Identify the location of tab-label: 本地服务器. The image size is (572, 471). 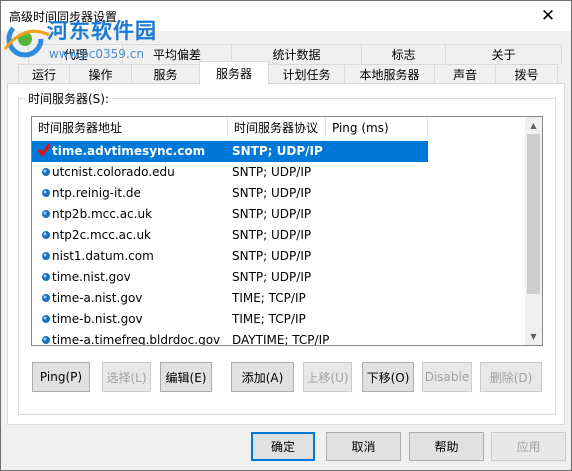
(389, 75).